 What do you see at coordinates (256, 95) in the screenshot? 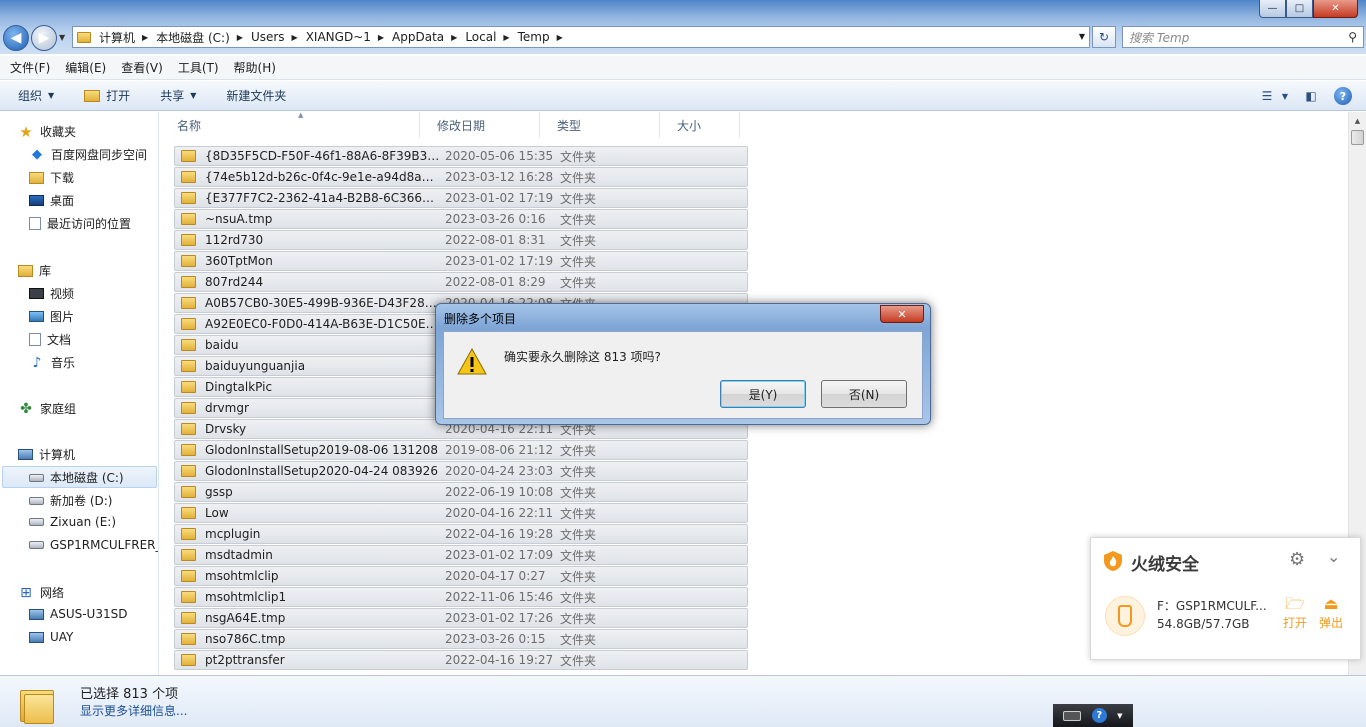
I see `new-folder-button: 新建文件夹` at bounding box center [256, 95].